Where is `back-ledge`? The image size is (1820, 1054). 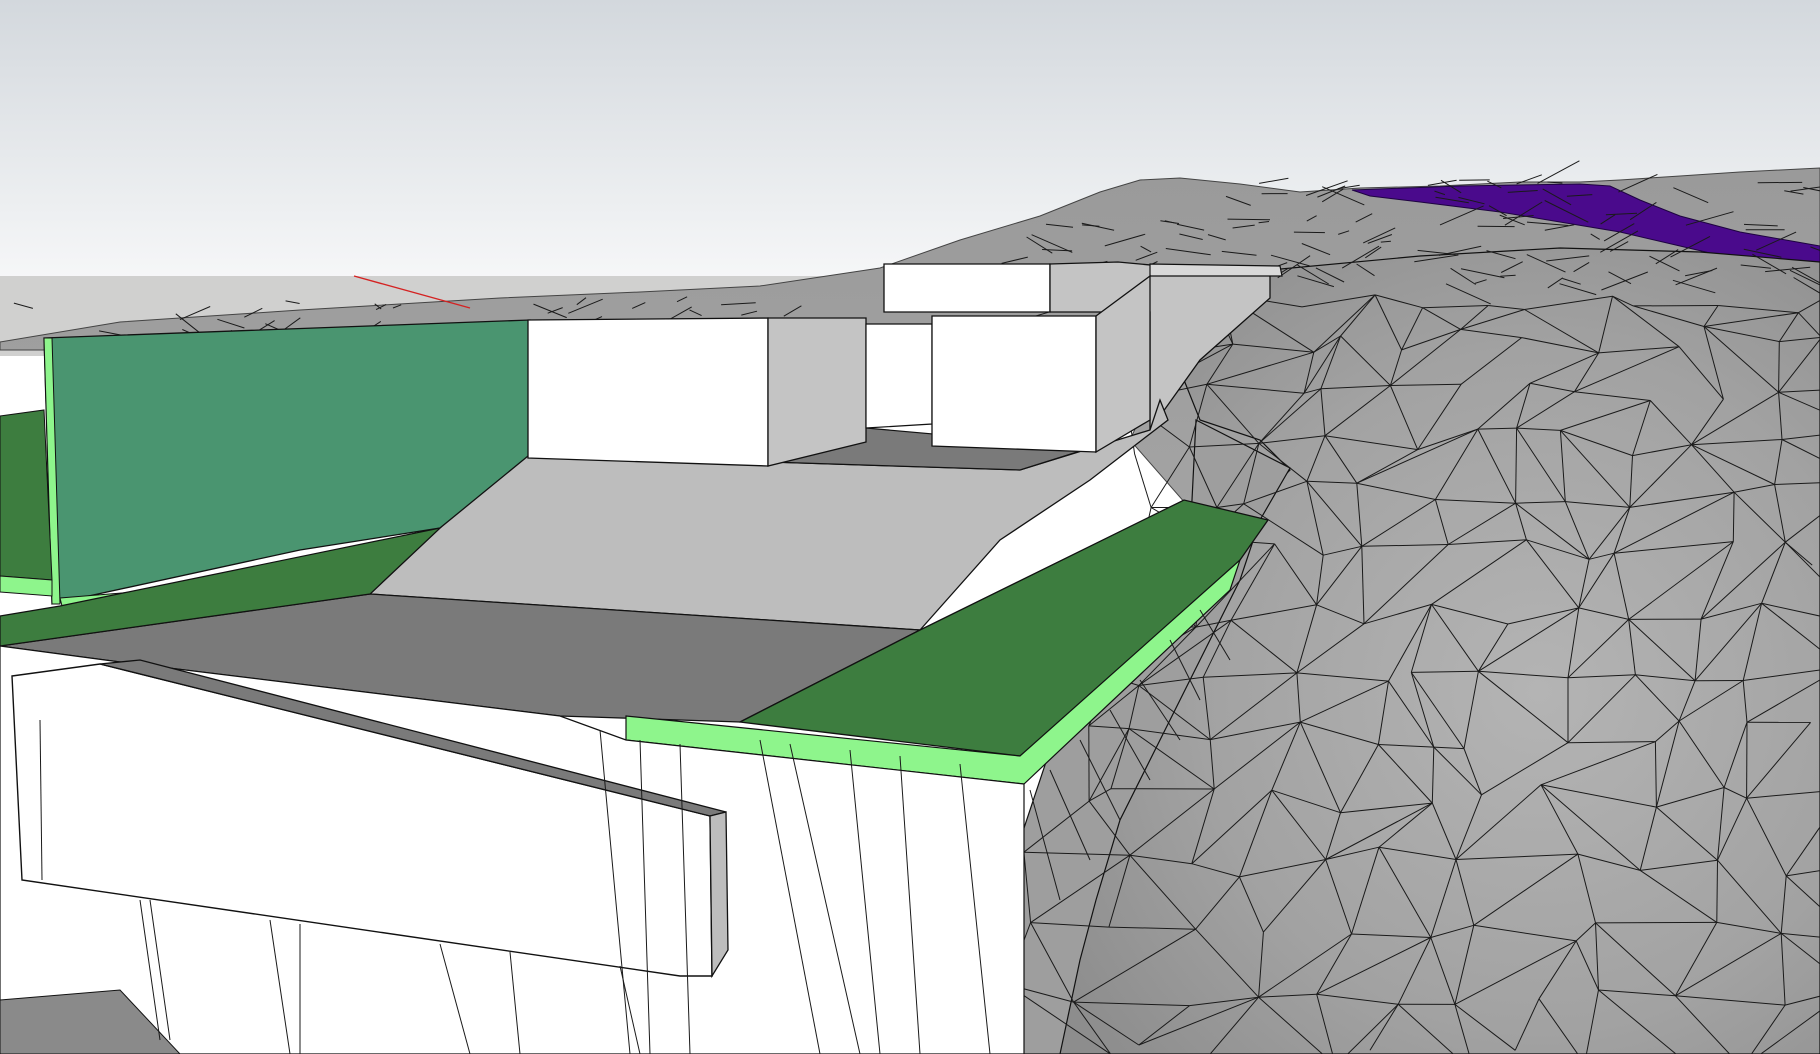 back-ledge is located at coordinates (1216, 270).